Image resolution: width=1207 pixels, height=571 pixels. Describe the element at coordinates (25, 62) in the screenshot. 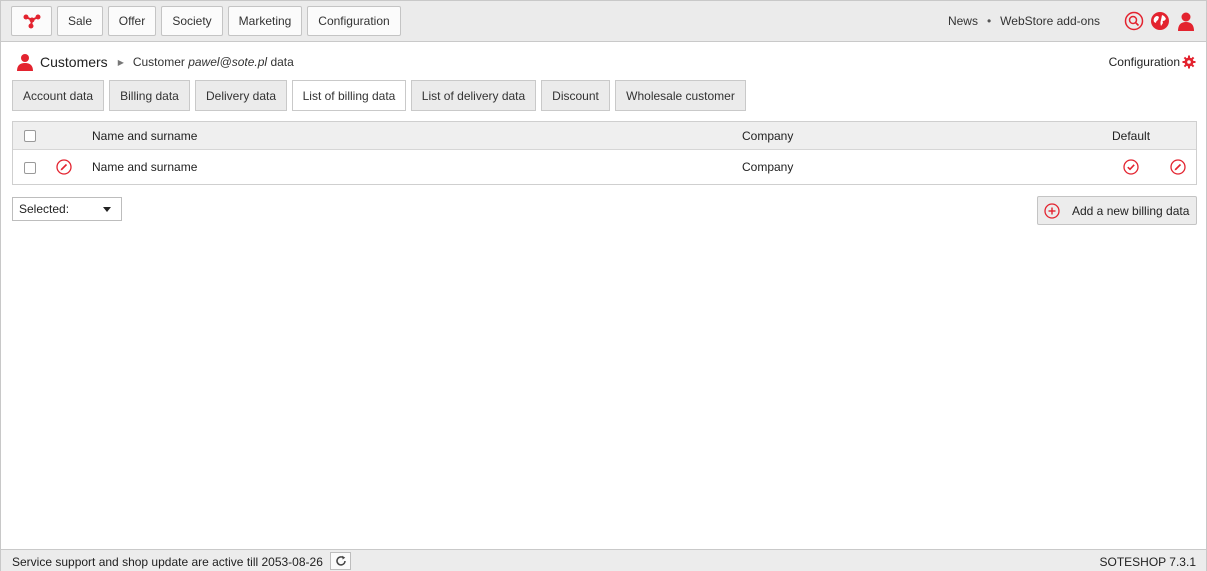

I see `customer-icon` at that location.